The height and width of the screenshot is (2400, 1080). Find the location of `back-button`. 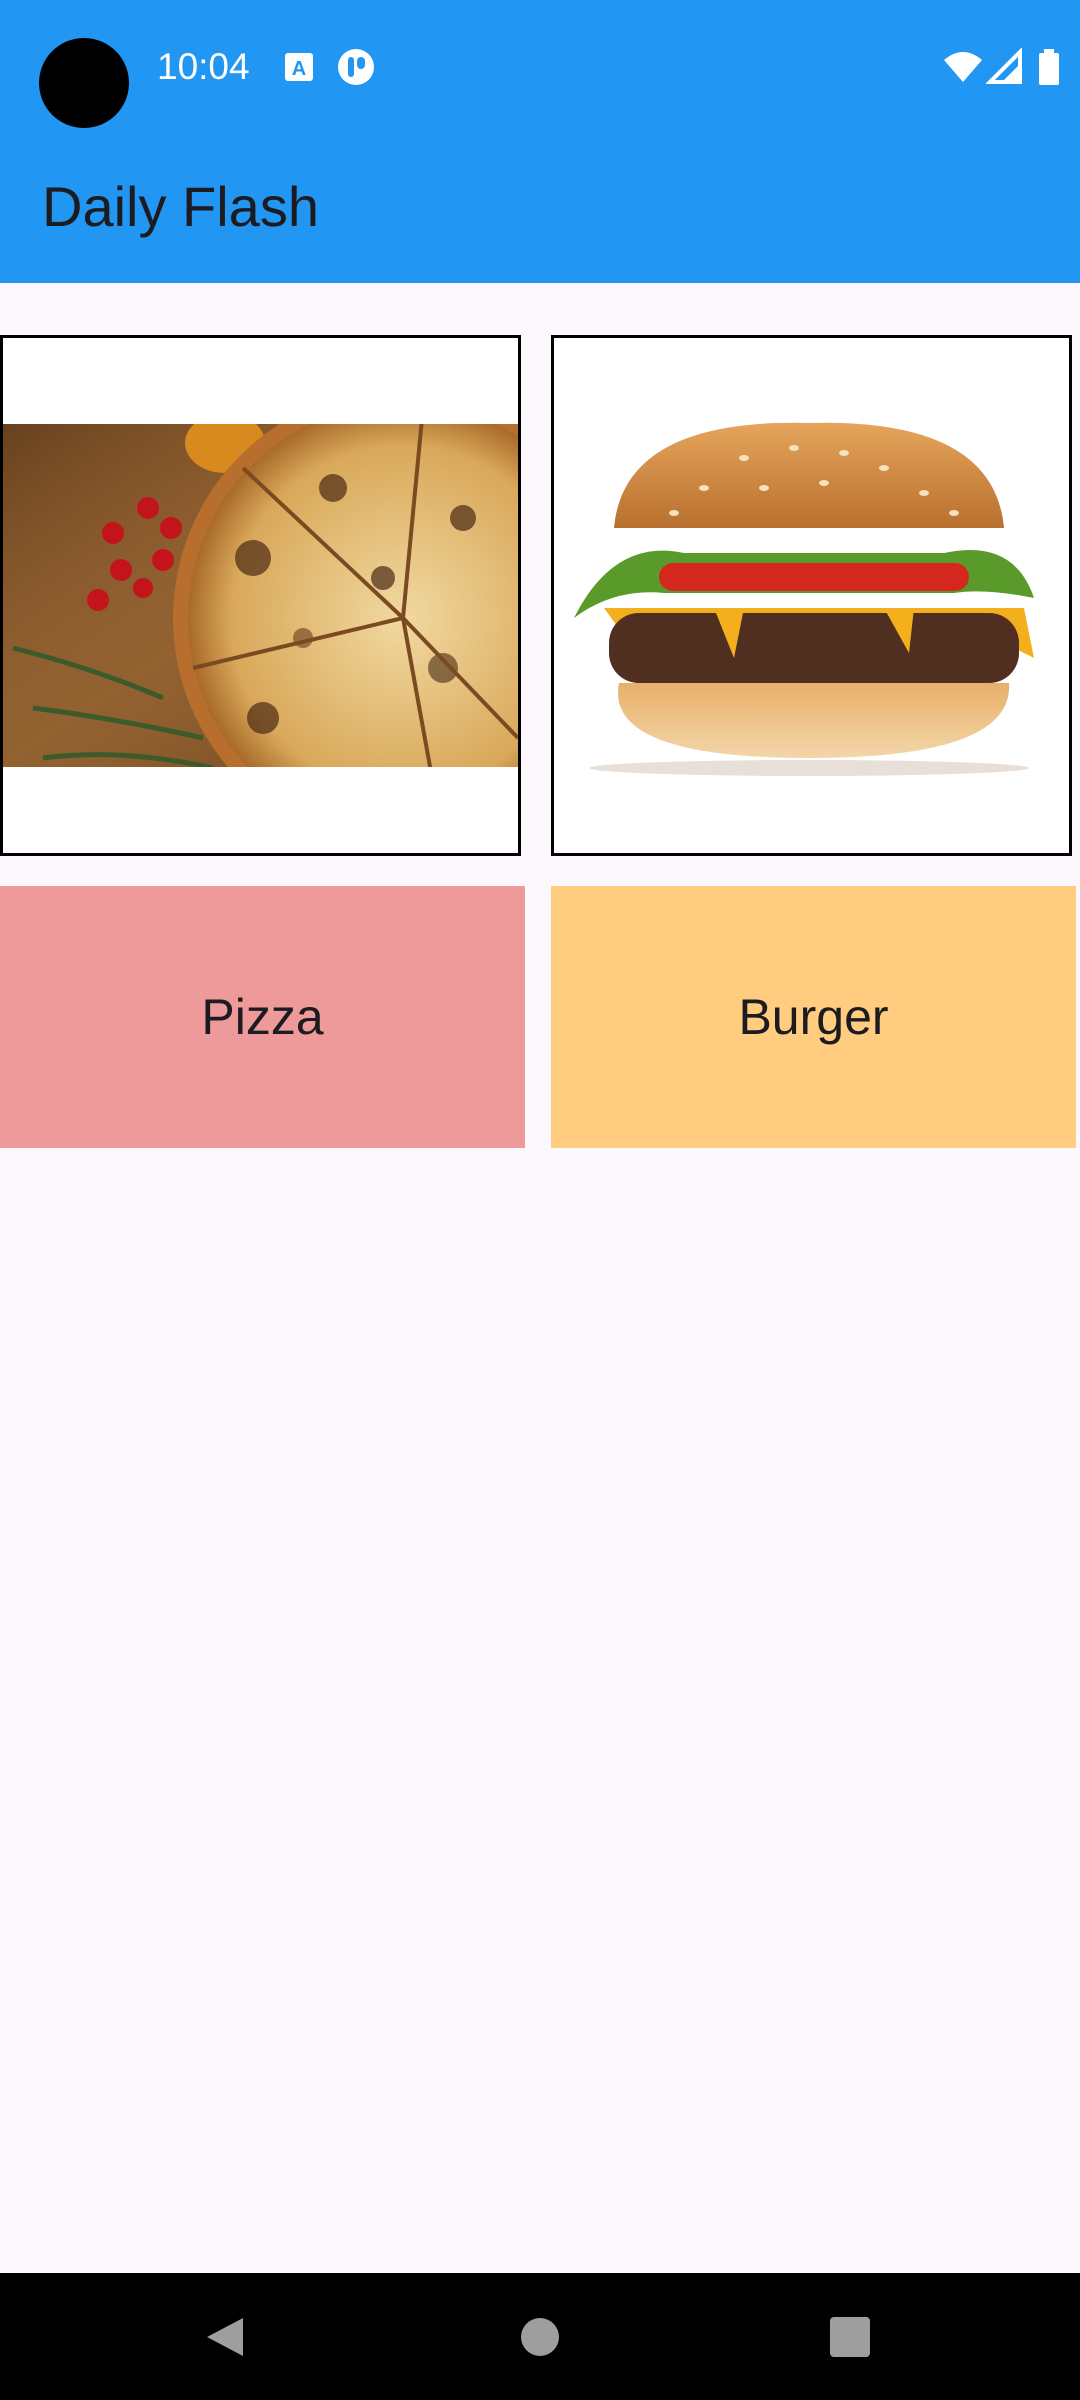

back-button is located at coordinates (225, 2336).